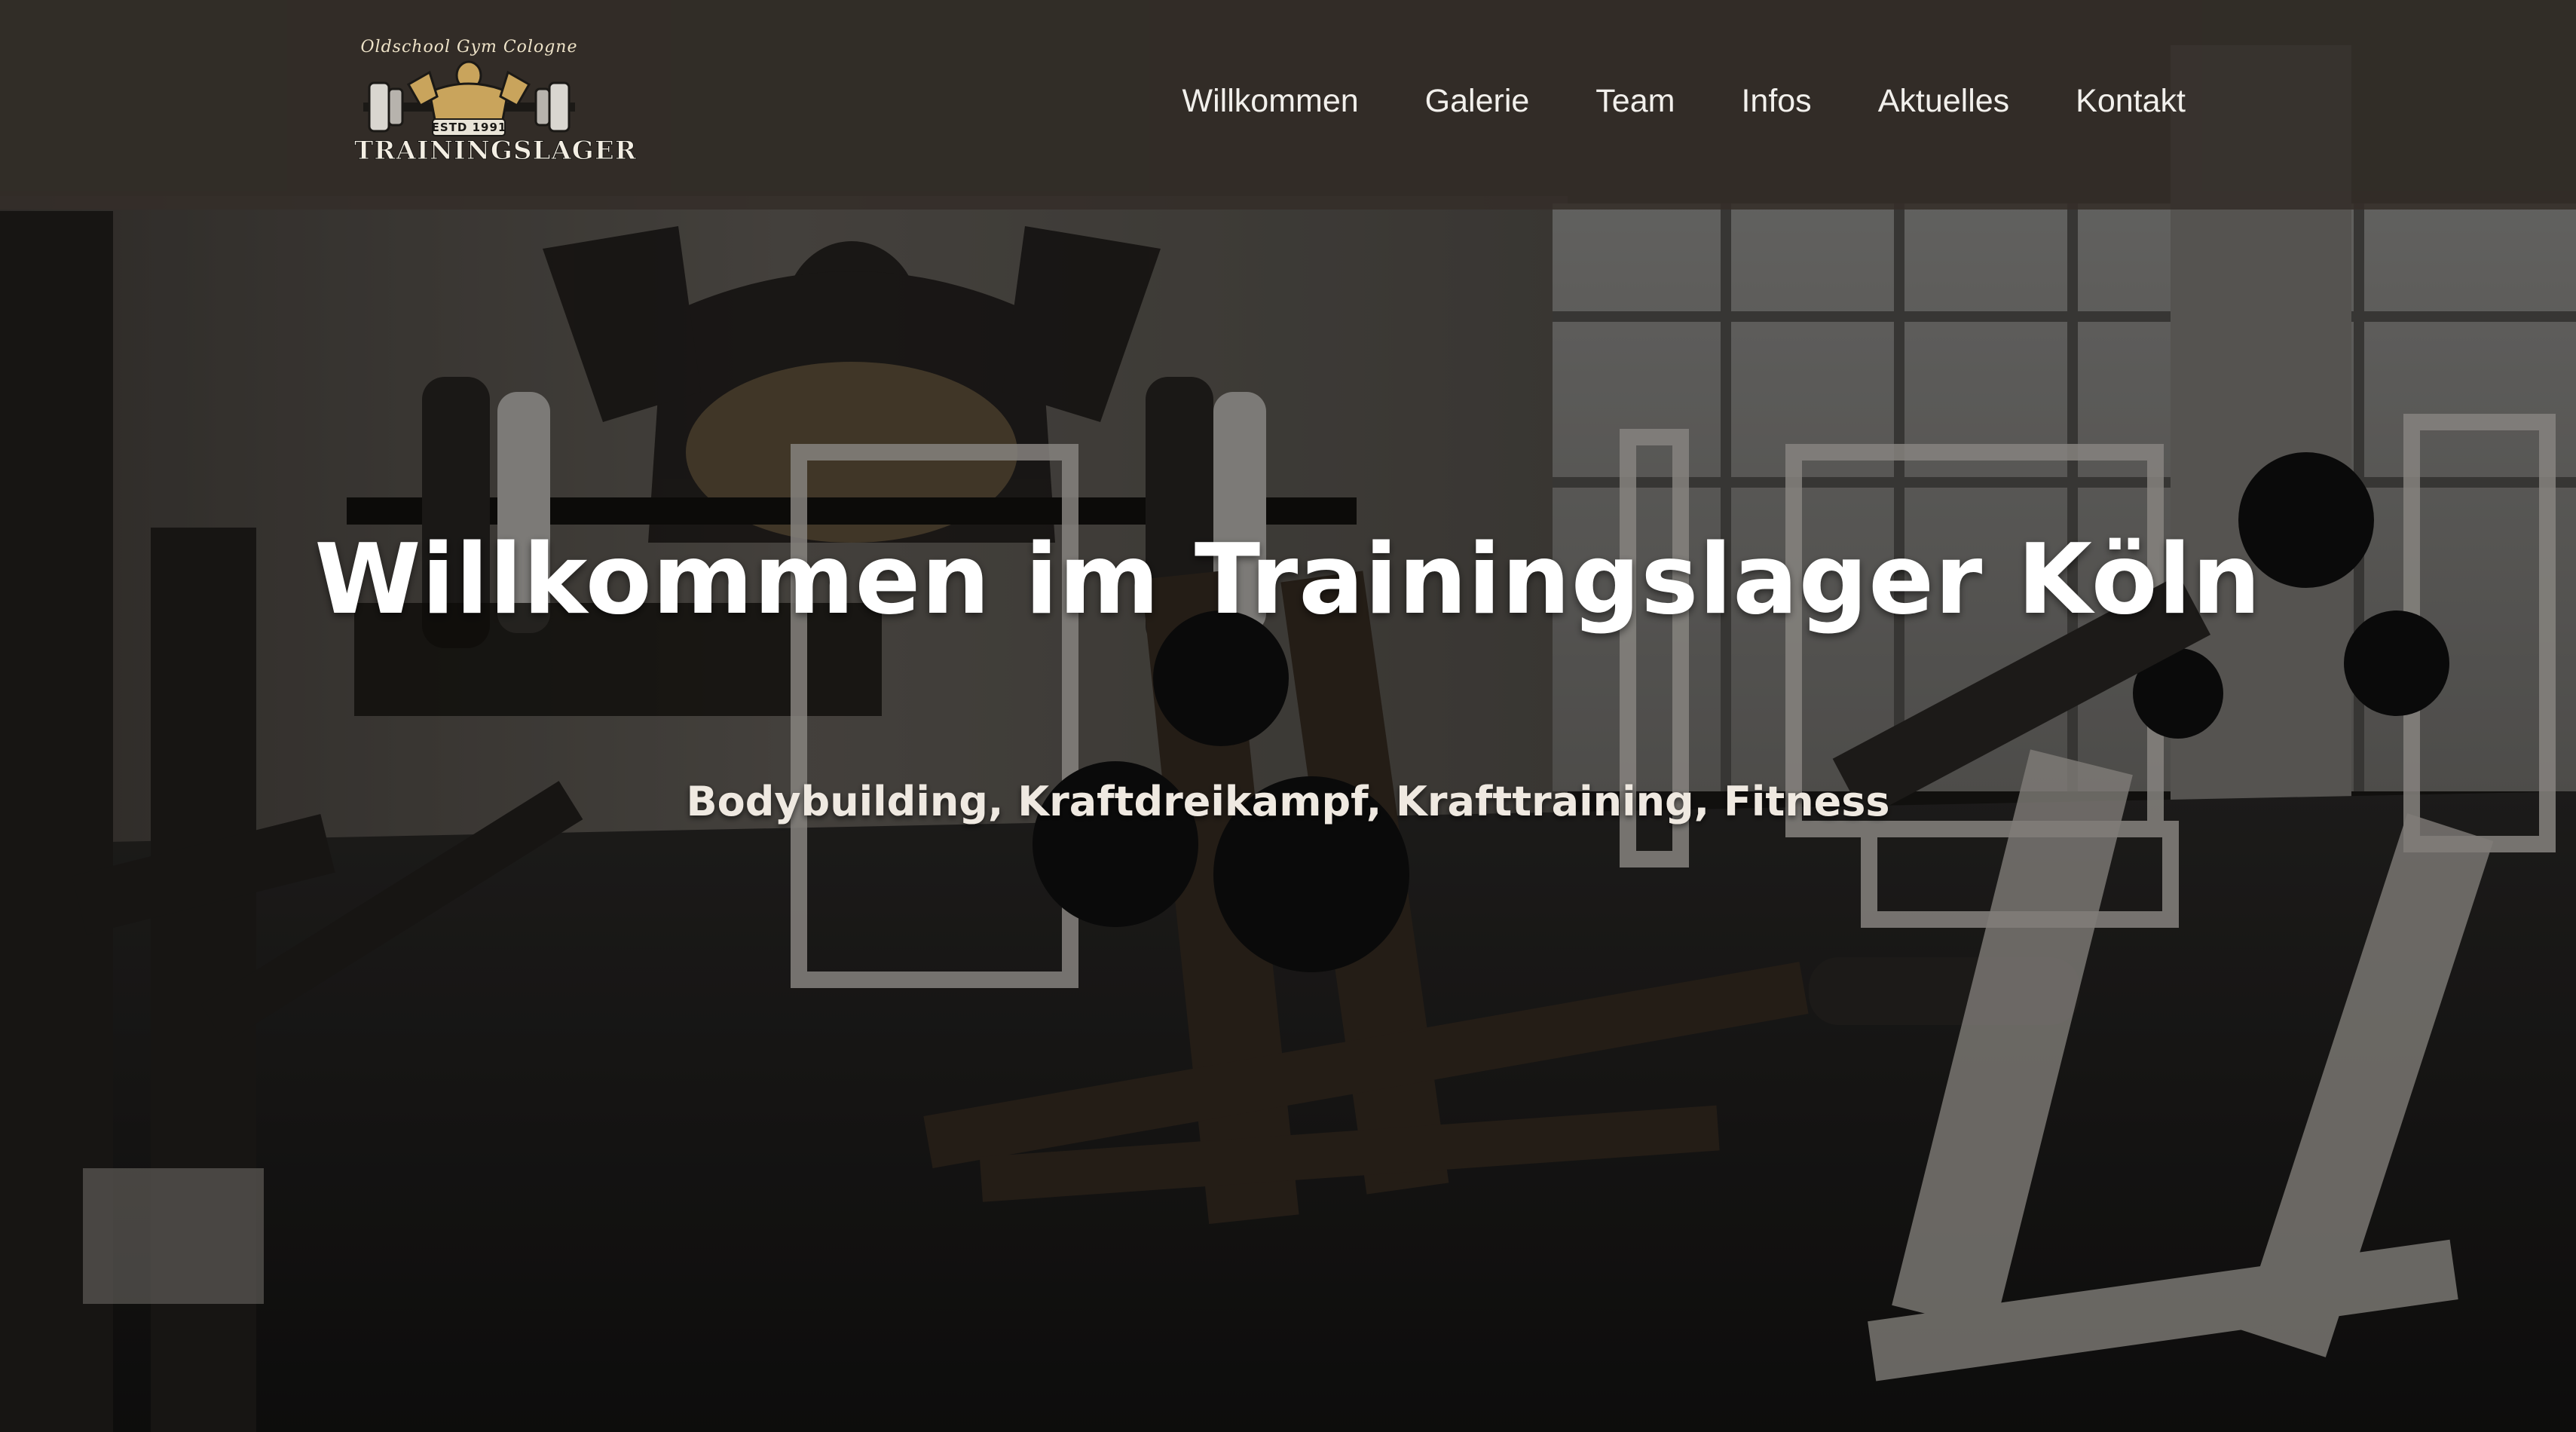 The width and height of the screenshot is (2576, 1432). I want to click on nav-item-infos: Infos, so click(1776, 101).